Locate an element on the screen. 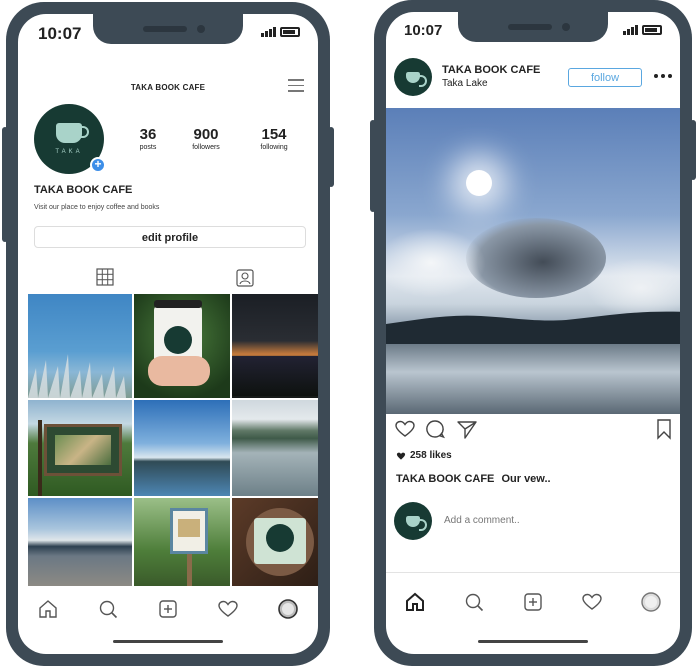  stat-posts: 36 posts is located at coordinates (148, 138).